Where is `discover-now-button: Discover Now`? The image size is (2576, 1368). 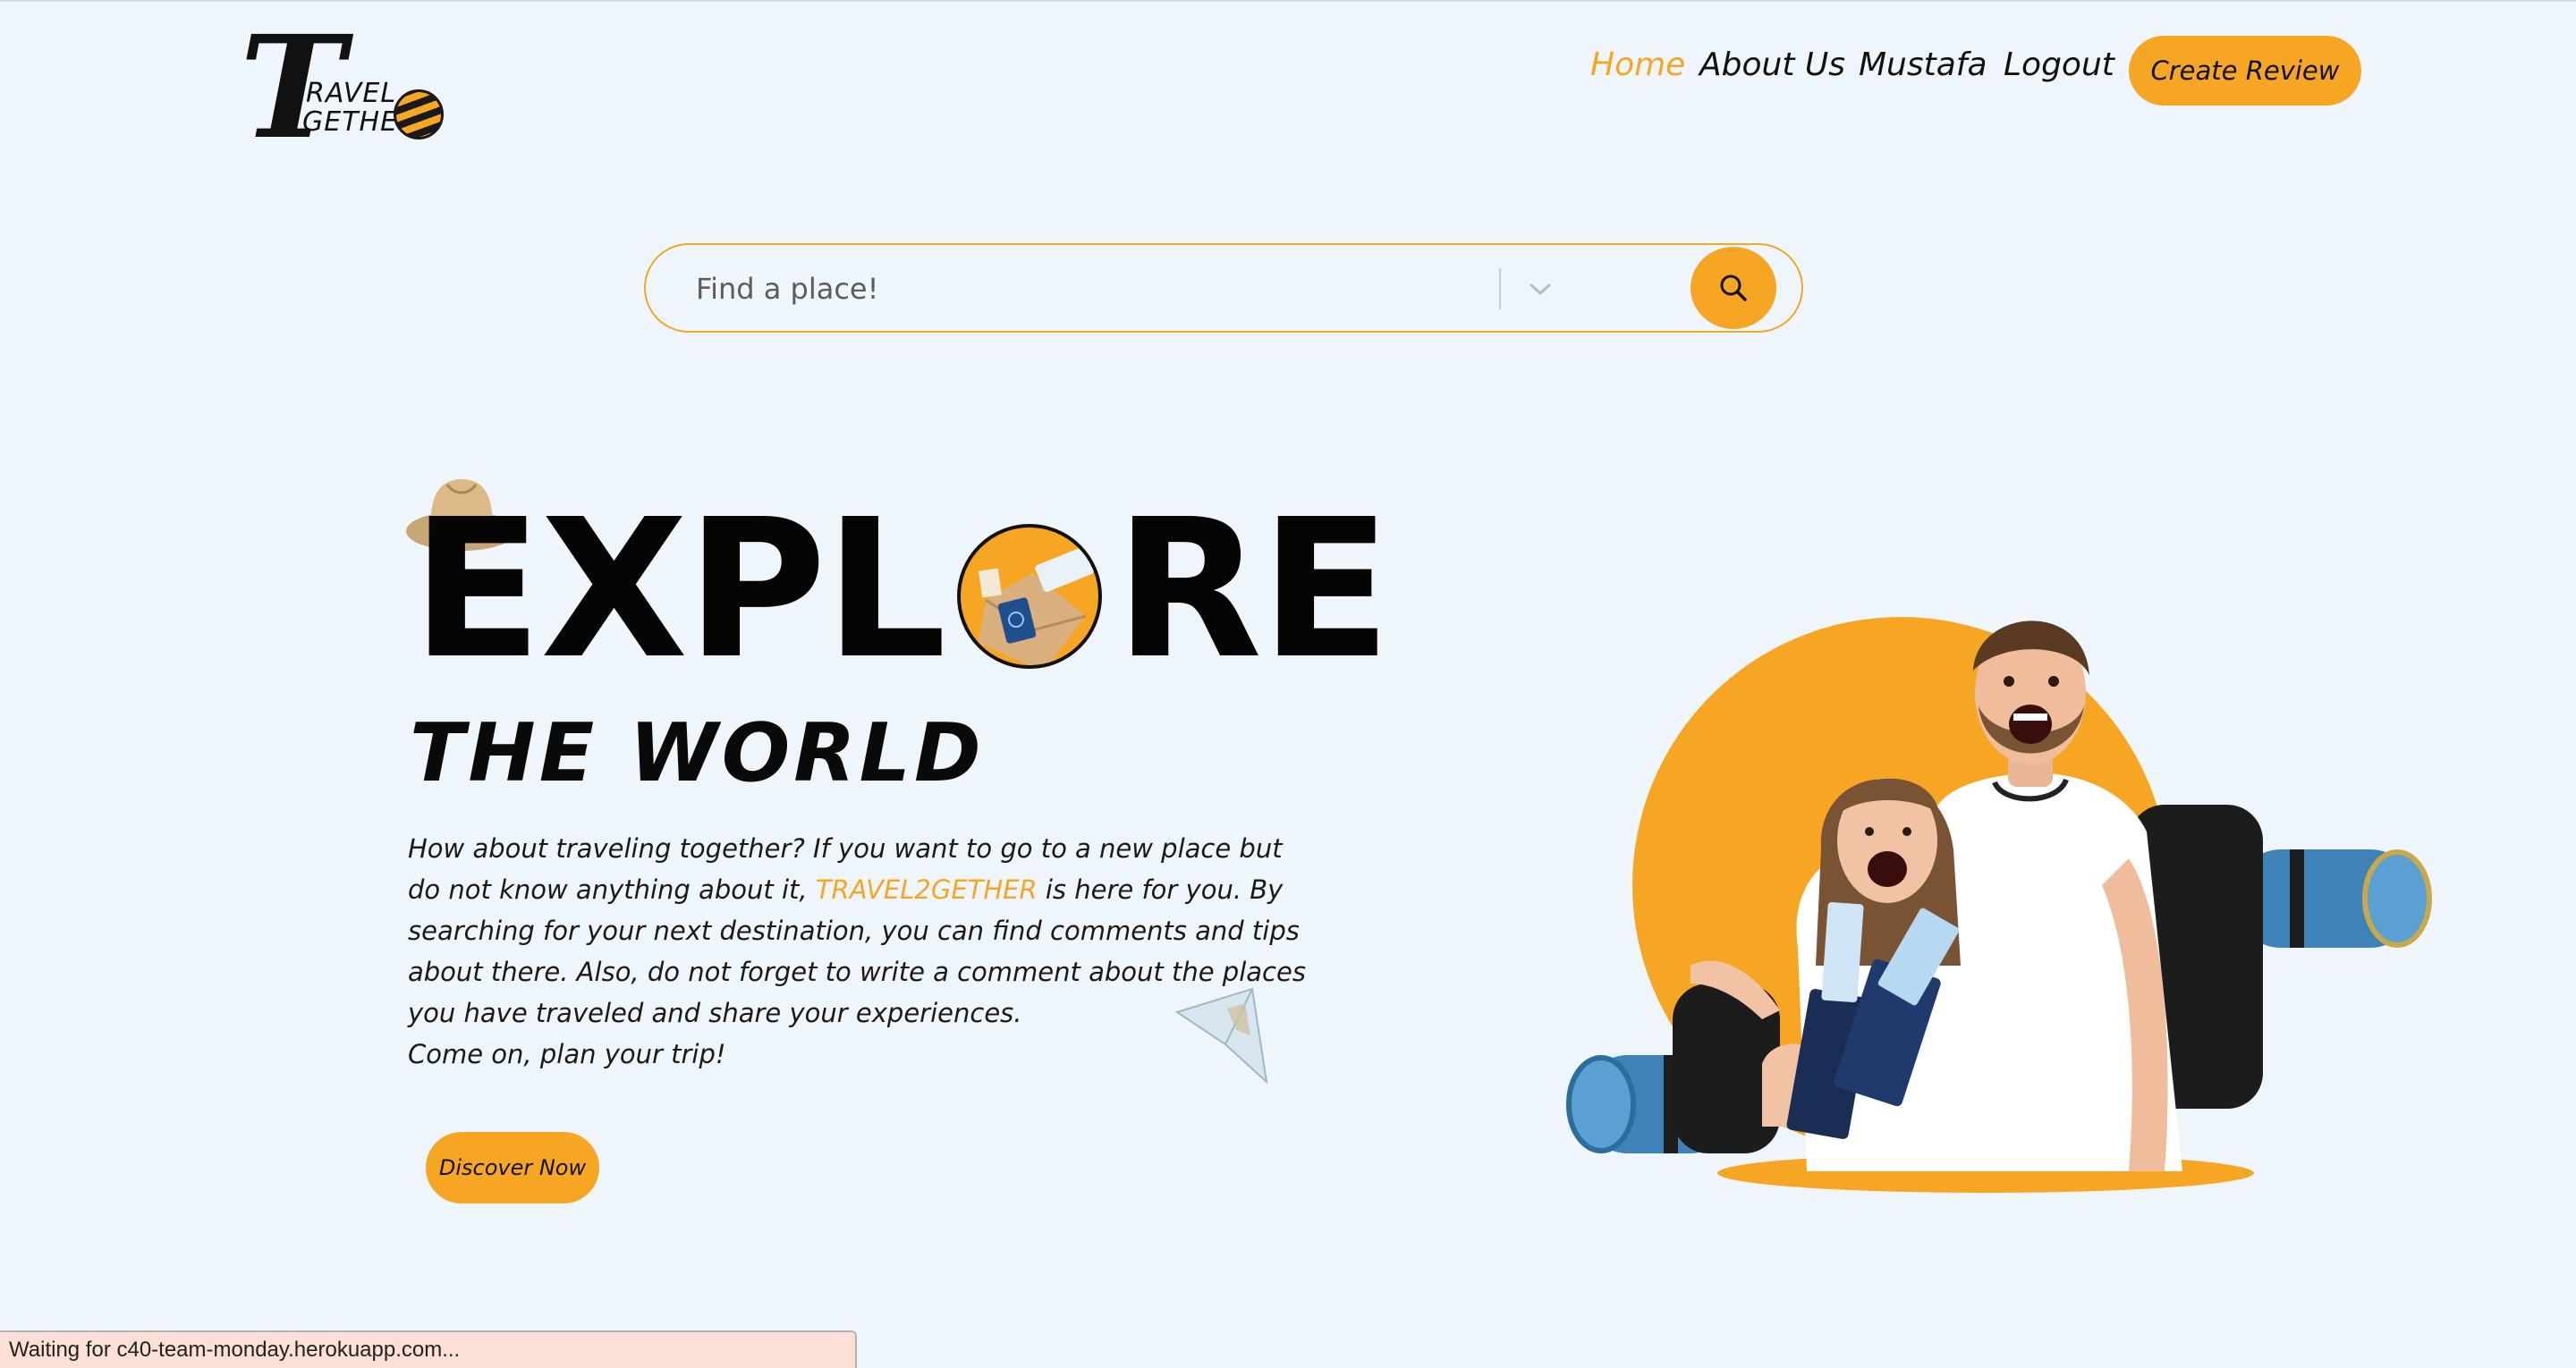 discover-now-button: Discover Now is located at coordinates (512, 1168).